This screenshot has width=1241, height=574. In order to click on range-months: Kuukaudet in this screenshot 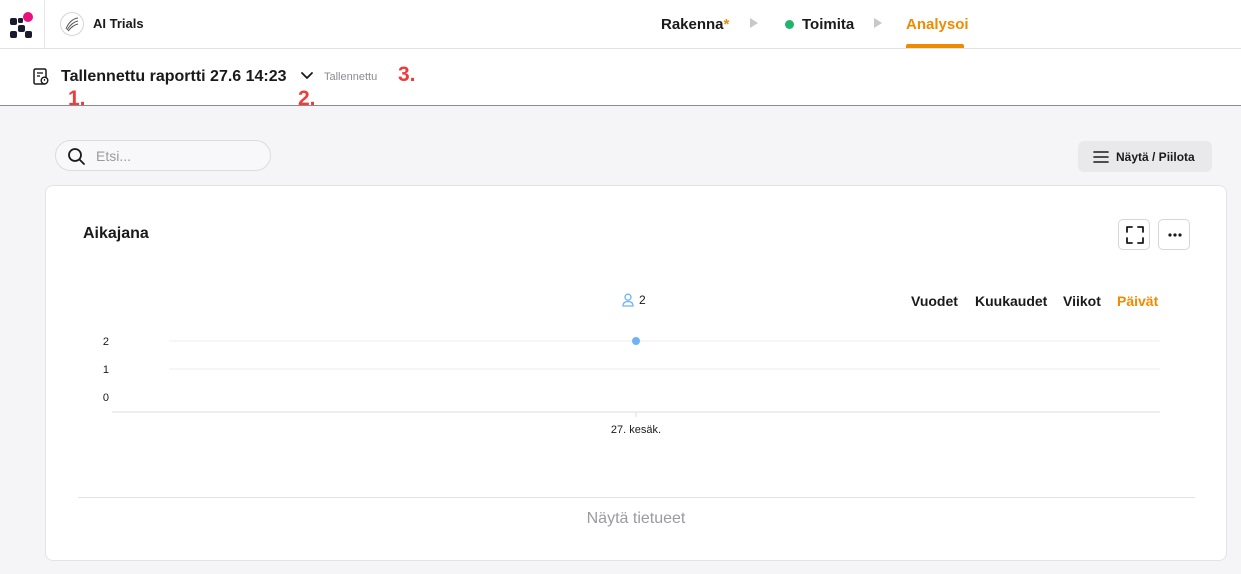, I will do `click(1011, 301)`.